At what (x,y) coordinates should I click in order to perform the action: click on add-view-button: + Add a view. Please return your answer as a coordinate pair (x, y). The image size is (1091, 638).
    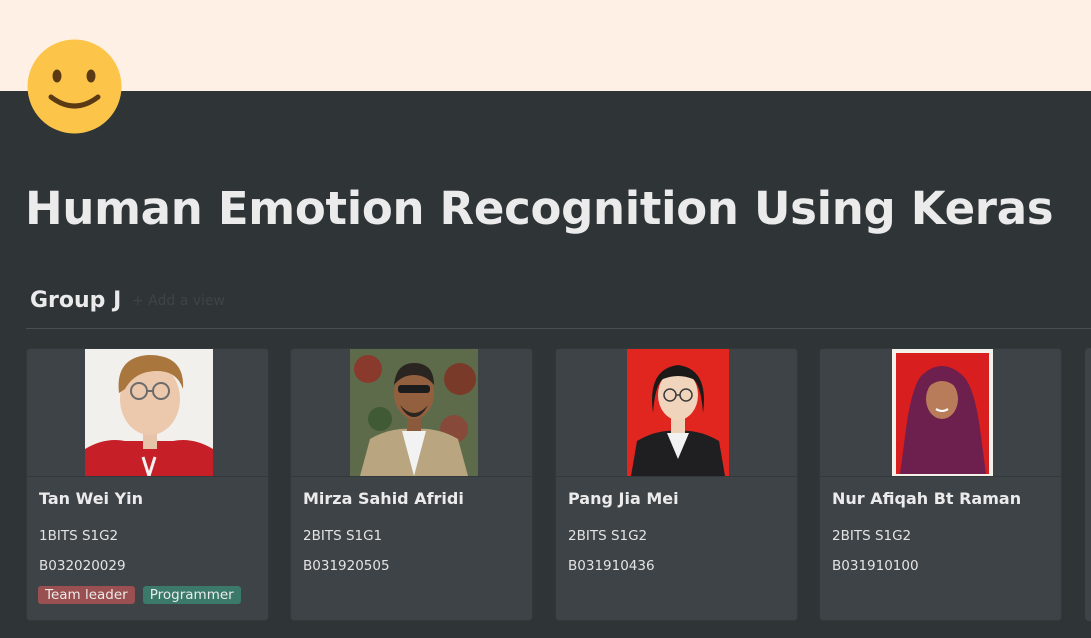
    Looking at the image, I should click on (178, 301).